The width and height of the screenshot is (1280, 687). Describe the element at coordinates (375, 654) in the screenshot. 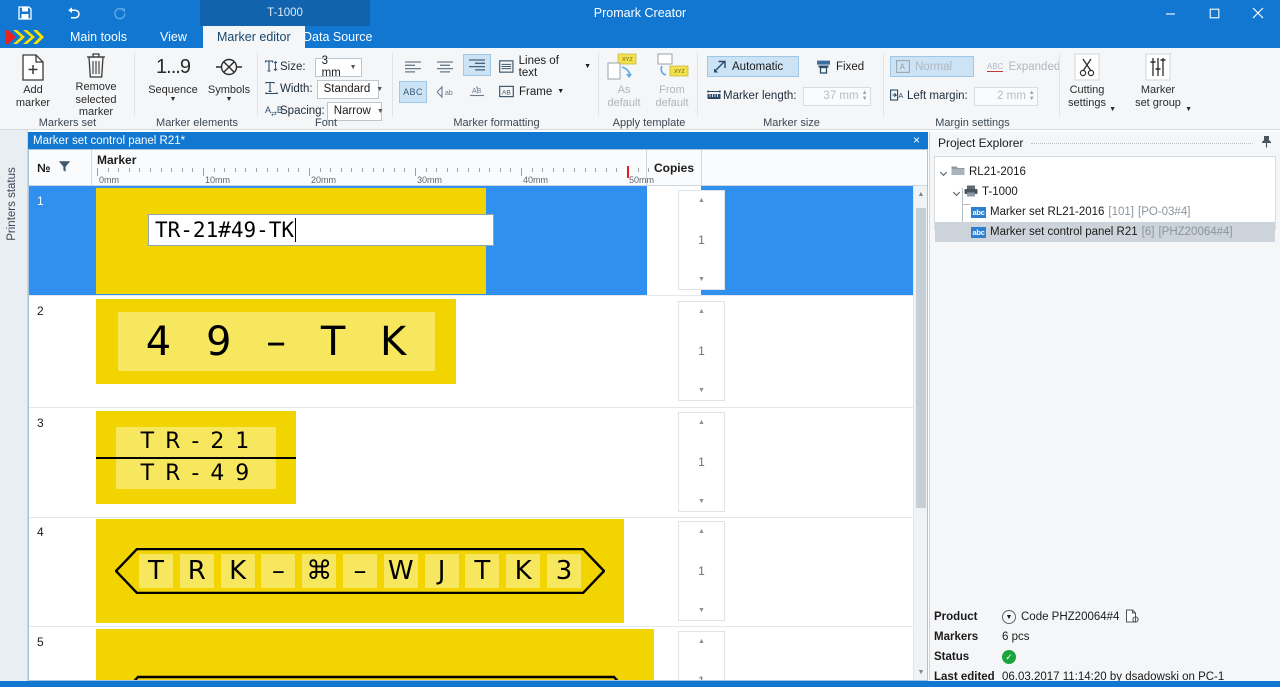

I see `marker-label: TRK-⌘-WJTK3145` at that location.